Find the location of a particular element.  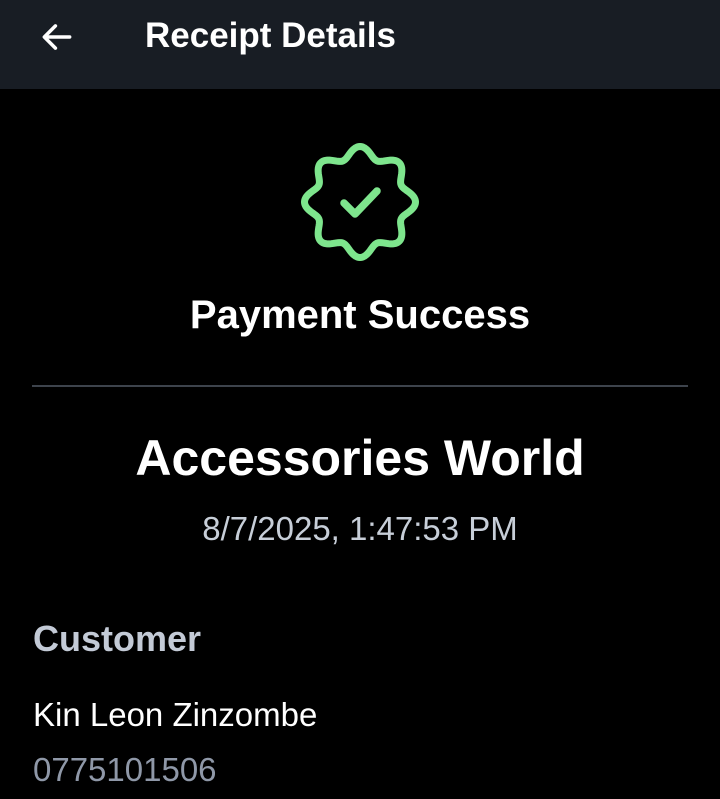

customer-phone: 0775101506 is located at coordinates (125, 770).